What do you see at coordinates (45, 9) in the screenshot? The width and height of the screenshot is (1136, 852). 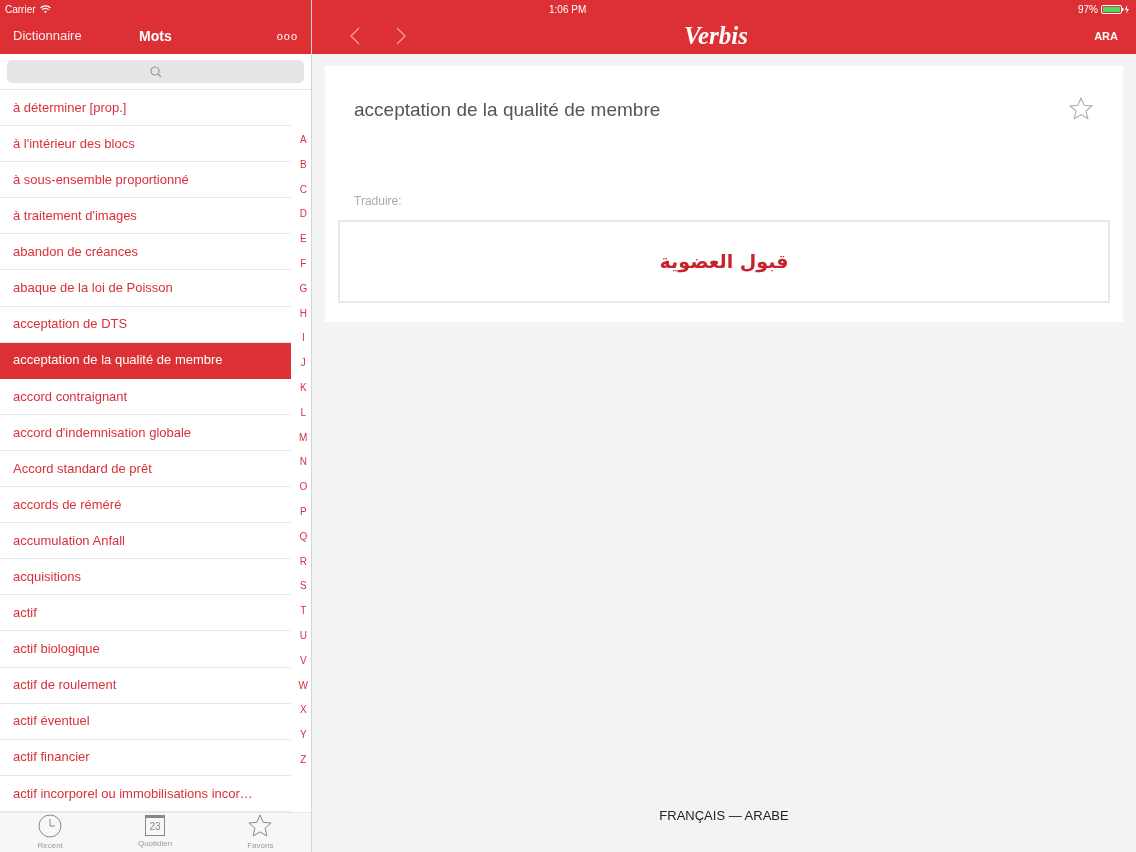 I see `wifi-icon` at bounding box center [45, 9].